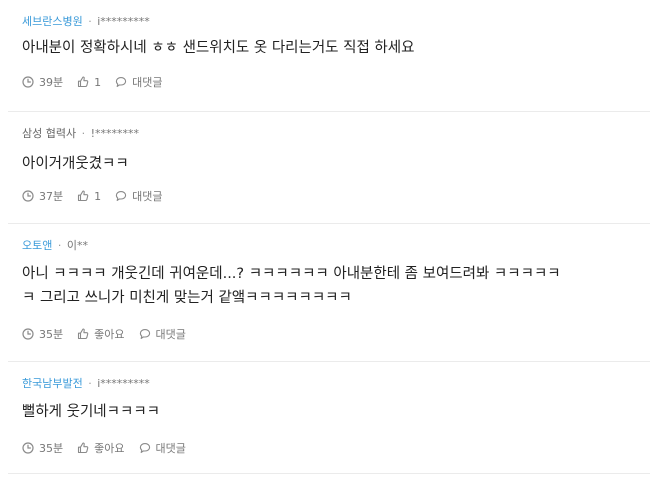 This screenshot has height=482, width=658. What do you see at coordinates (51, 196) in the screenshot?
I see `time-text: 37분` at bounding box center [51, 196].